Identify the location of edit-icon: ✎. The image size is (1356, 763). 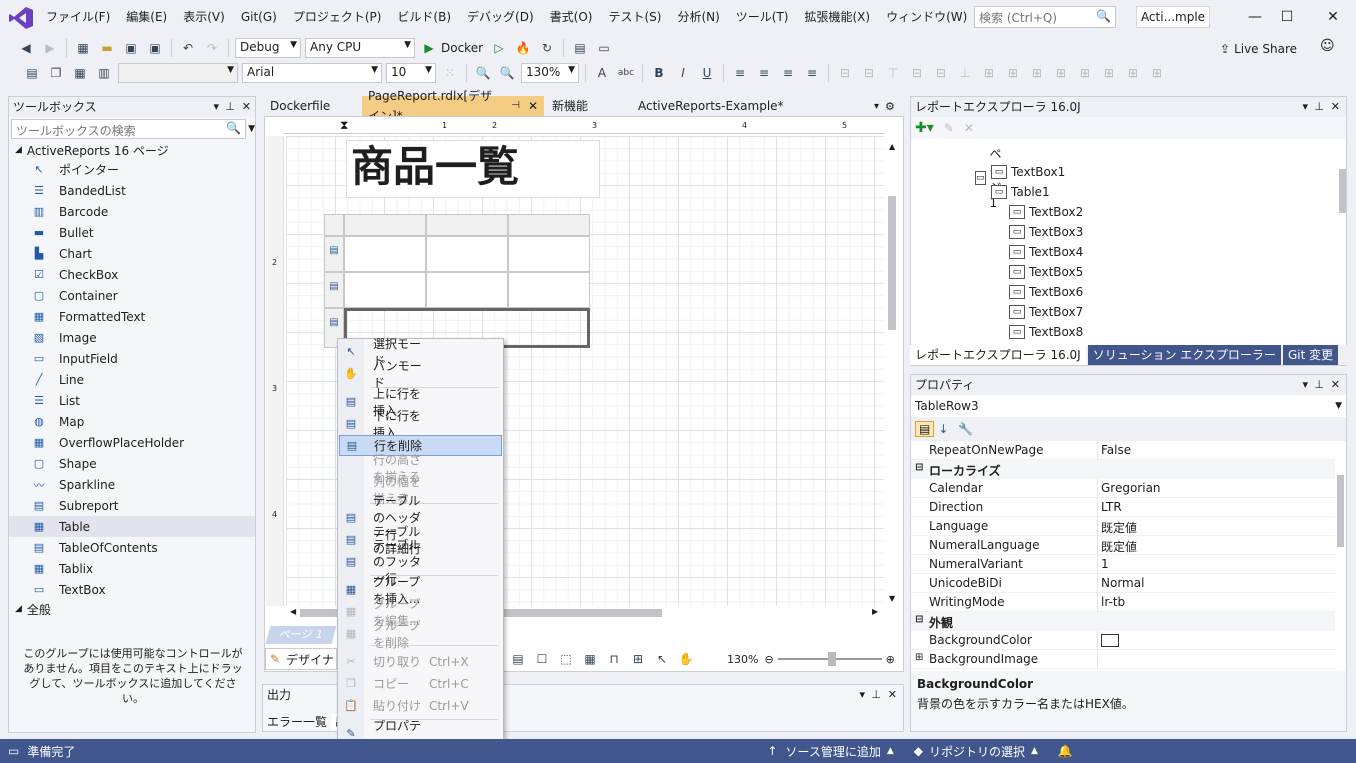
(949, 128).